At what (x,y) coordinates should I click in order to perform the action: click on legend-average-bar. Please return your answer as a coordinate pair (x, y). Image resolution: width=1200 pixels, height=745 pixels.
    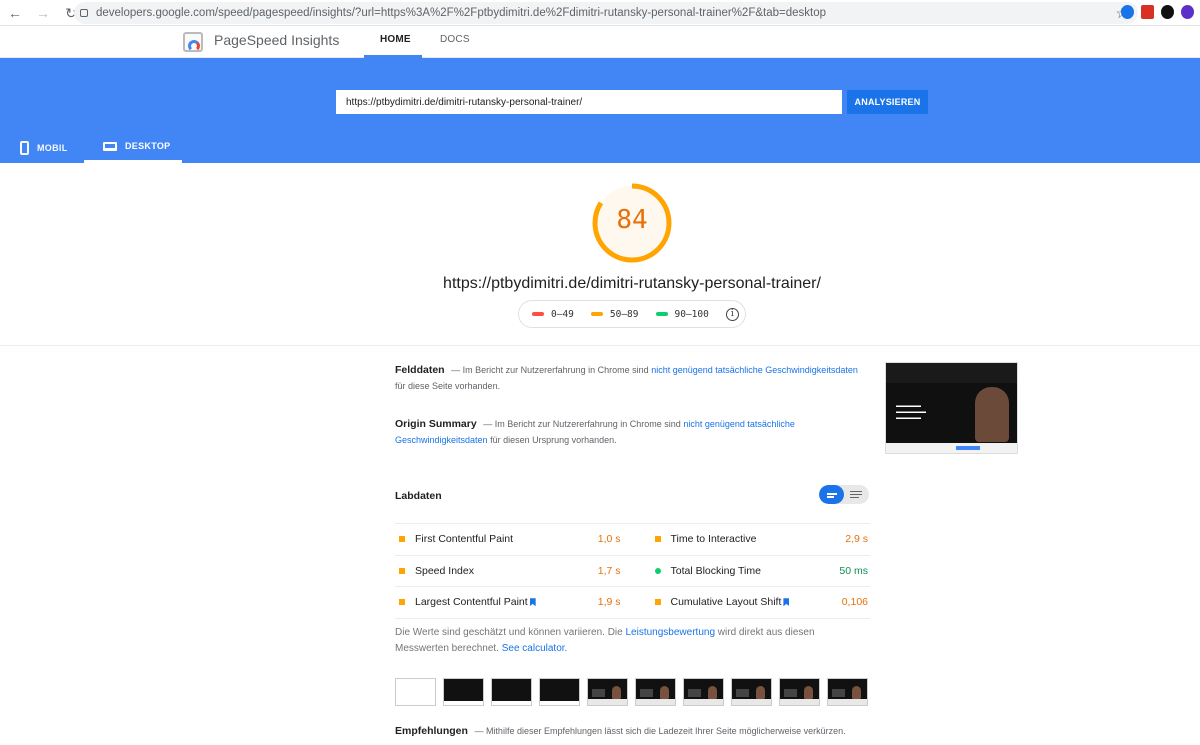
    Looking at the image, I should click on (596, 314).